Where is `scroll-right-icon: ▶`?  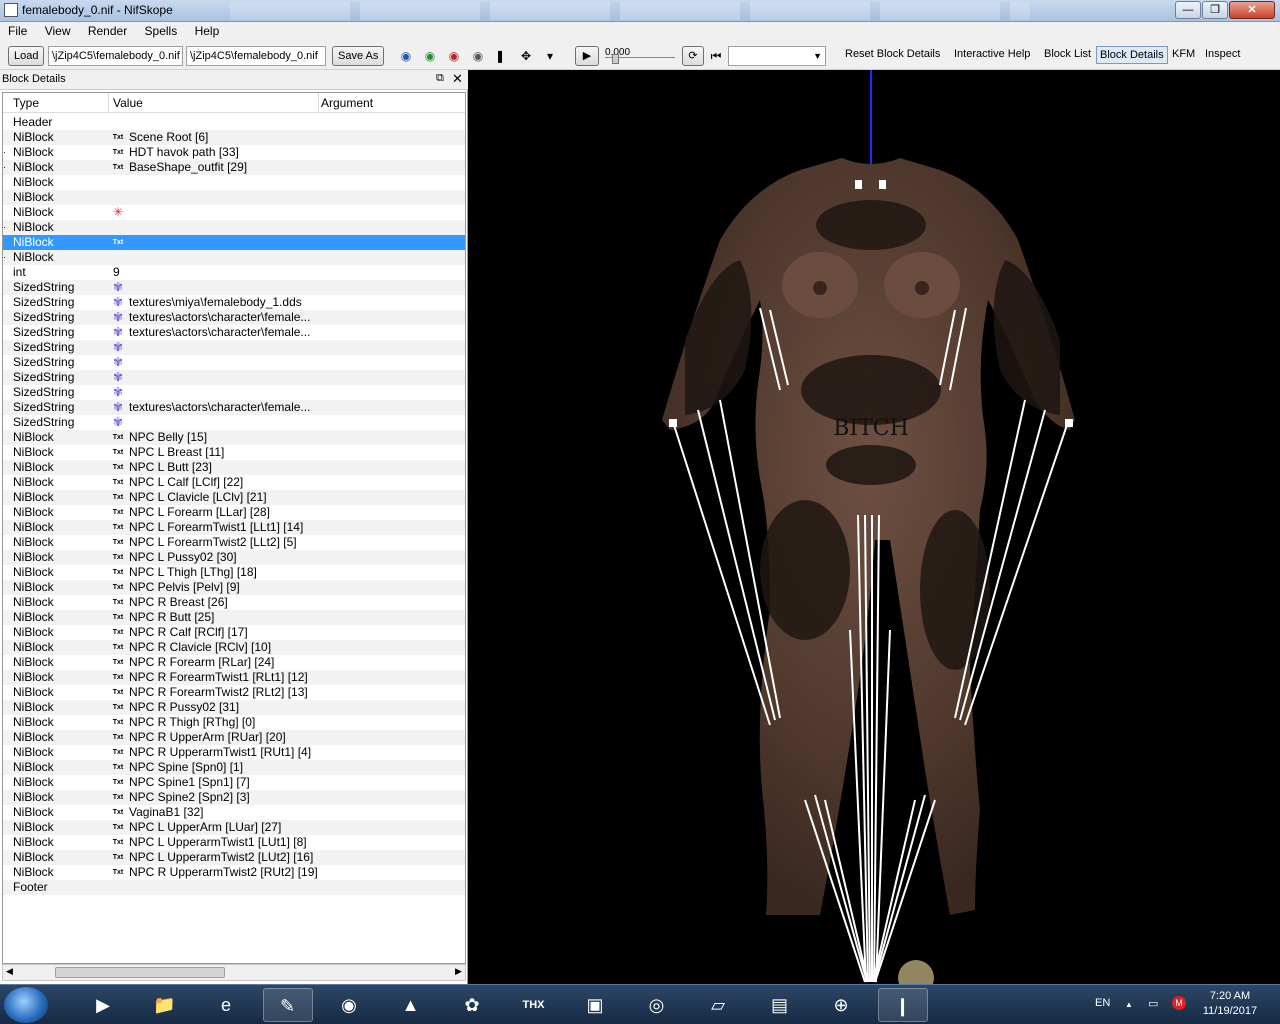 scroll-right-icon: ▶ is located at coordinates (458, 971).